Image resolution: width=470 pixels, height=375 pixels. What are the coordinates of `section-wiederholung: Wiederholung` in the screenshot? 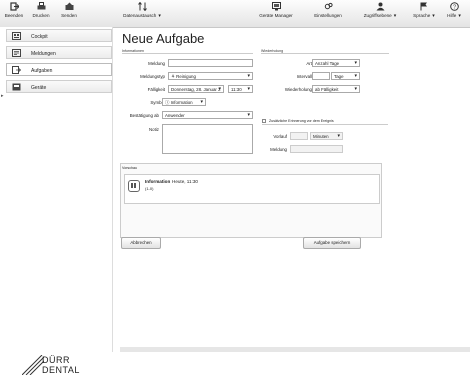 It's located at (325, 51).